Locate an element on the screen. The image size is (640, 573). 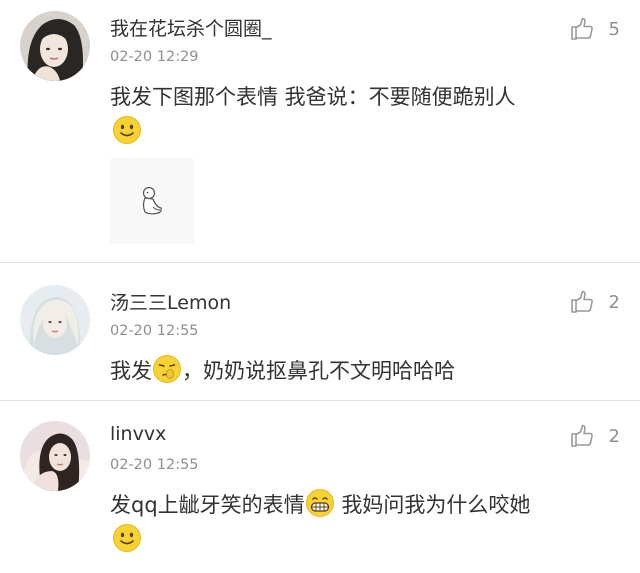
comment-text-part: ，奶奶说抠鼻孔不文明哈哈哈 is located at coordinates (318, 371).